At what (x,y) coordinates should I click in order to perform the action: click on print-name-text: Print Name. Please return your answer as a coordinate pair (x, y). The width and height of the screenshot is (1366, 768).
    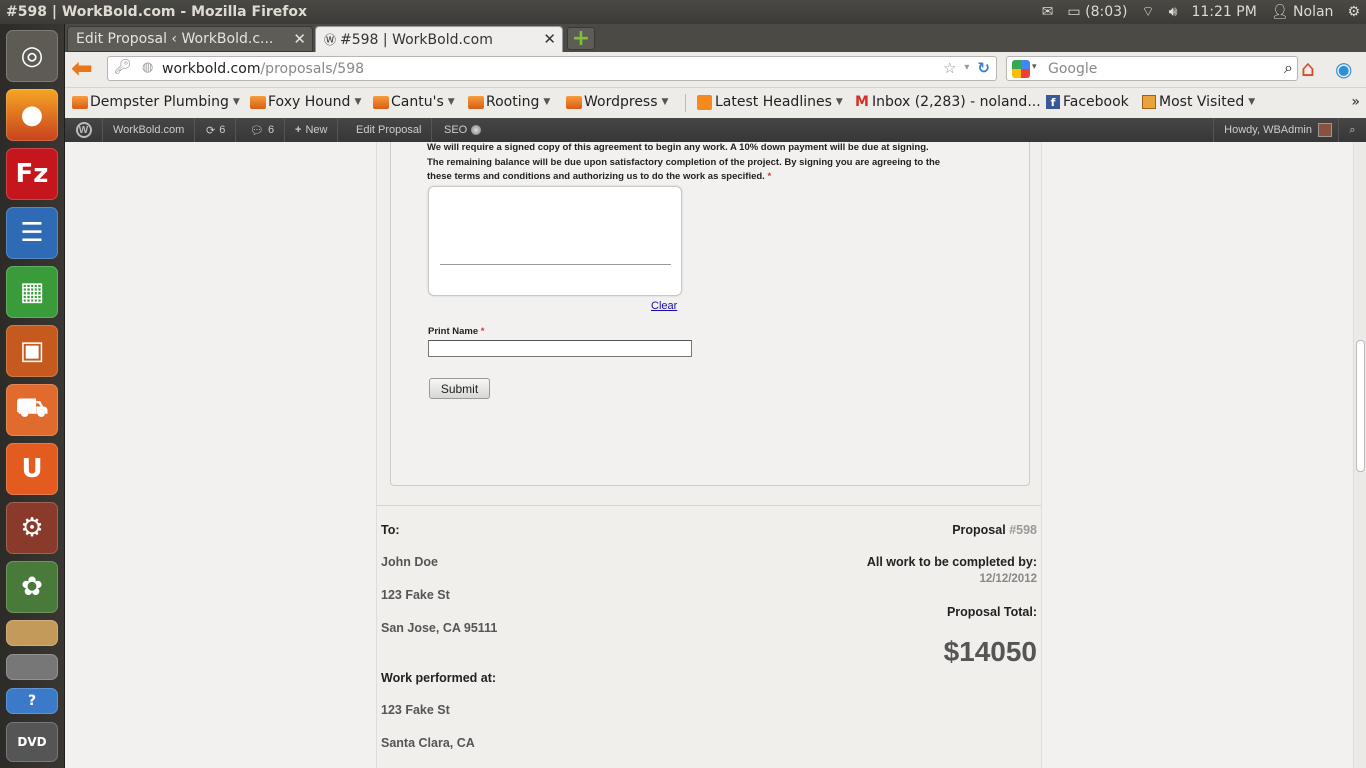
    Looking at the image, I should click on (453, 331).